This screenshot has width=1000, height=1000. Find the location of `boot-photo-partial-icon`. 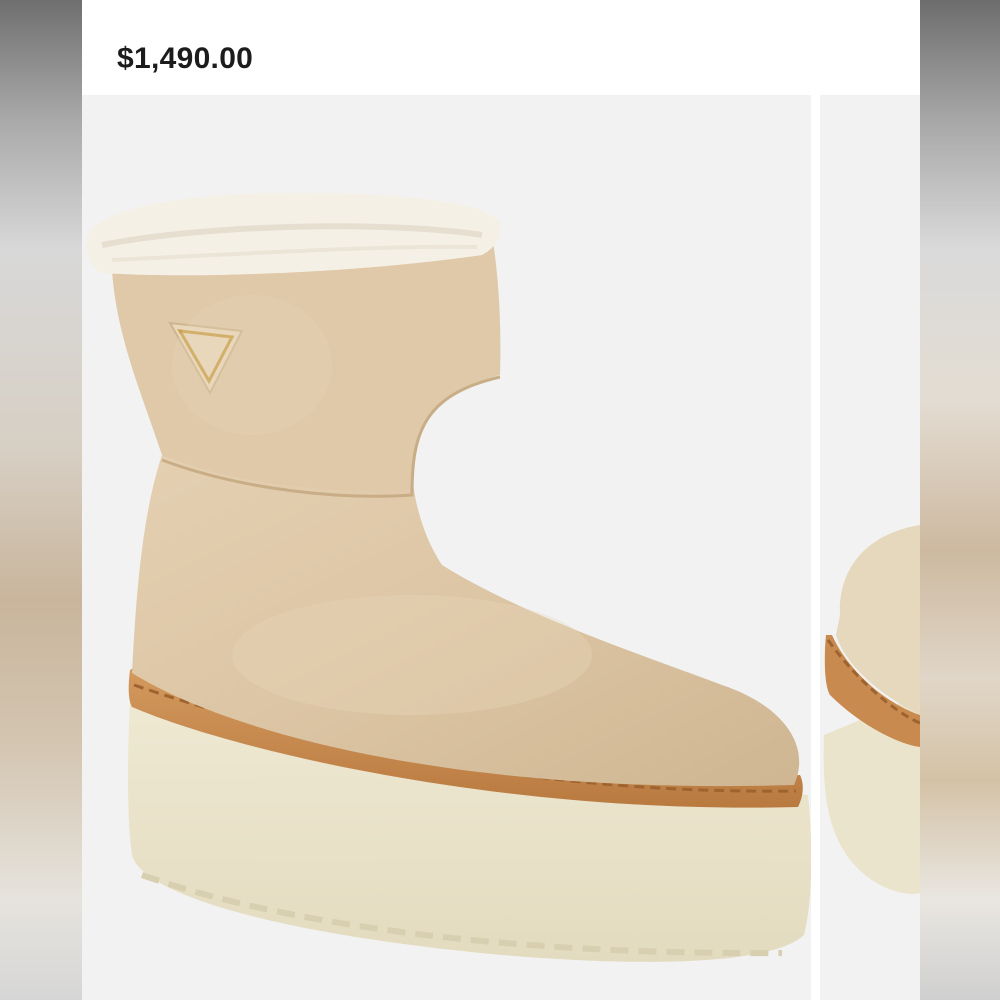

boot-photo-partial-icon is located at coordinates (871, 710).